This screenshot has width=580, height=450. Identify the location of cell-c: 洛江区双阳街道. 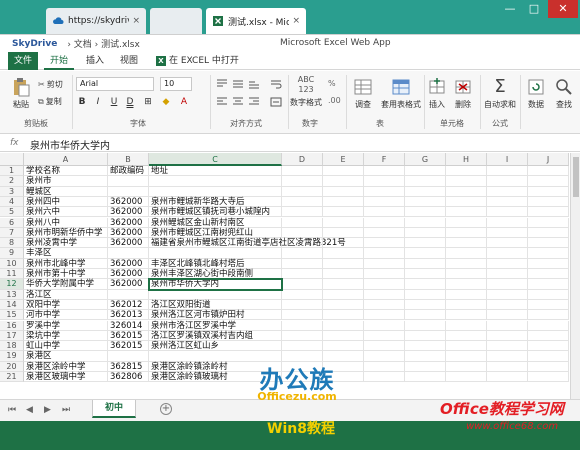
(215, 305).